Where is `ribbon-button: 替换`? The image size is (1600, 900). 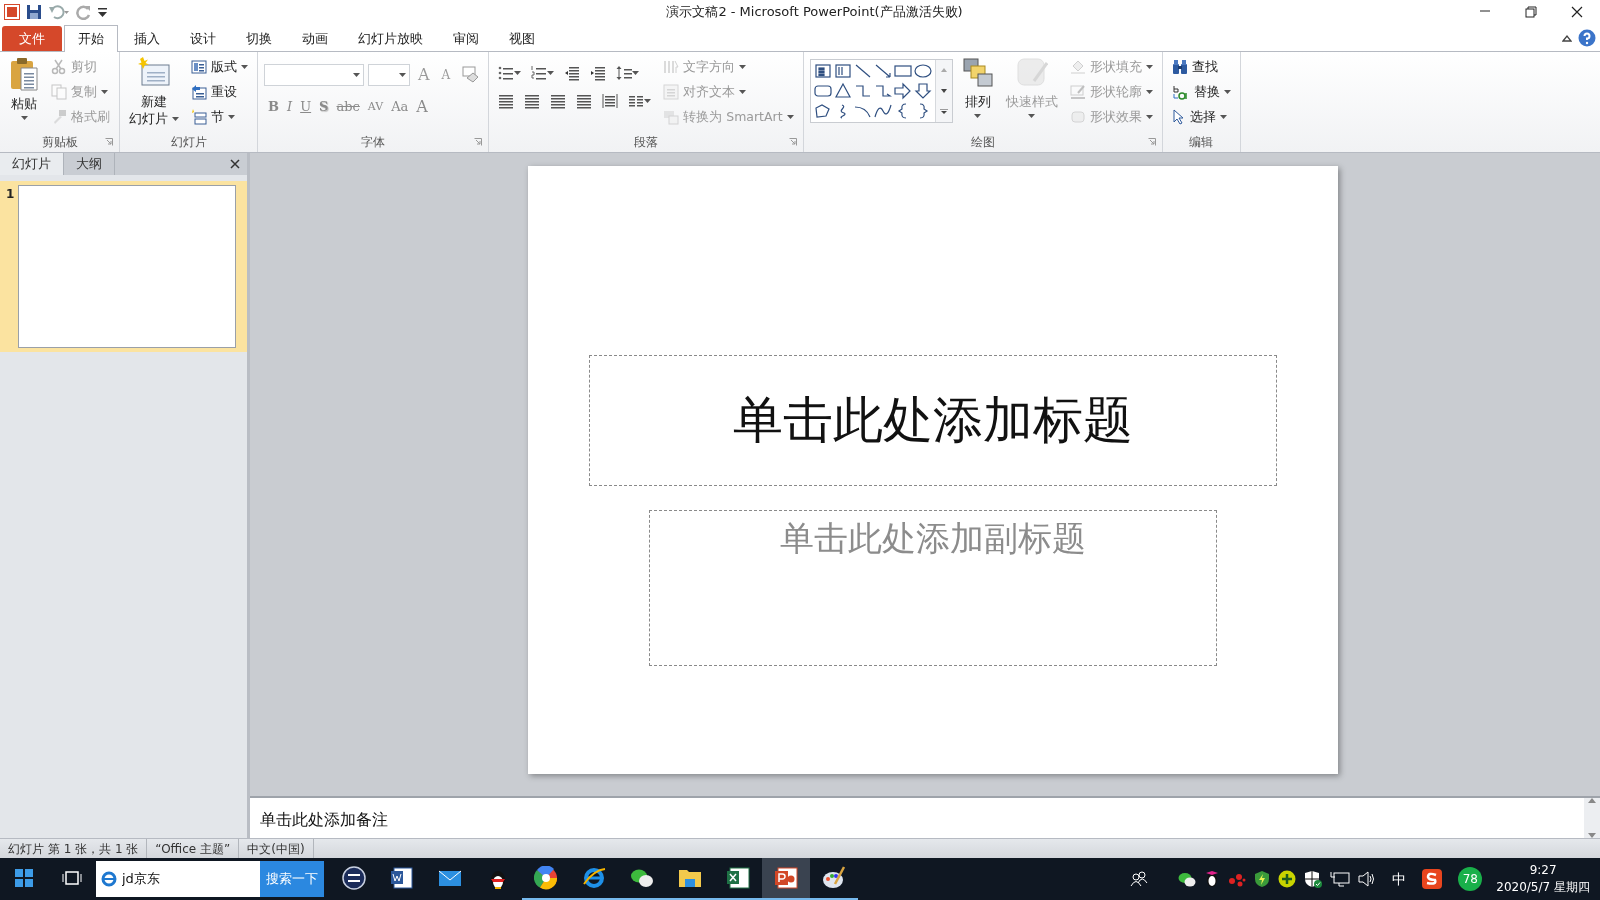
ribbon-button: 替换 is located at coordinates (1201, 92).